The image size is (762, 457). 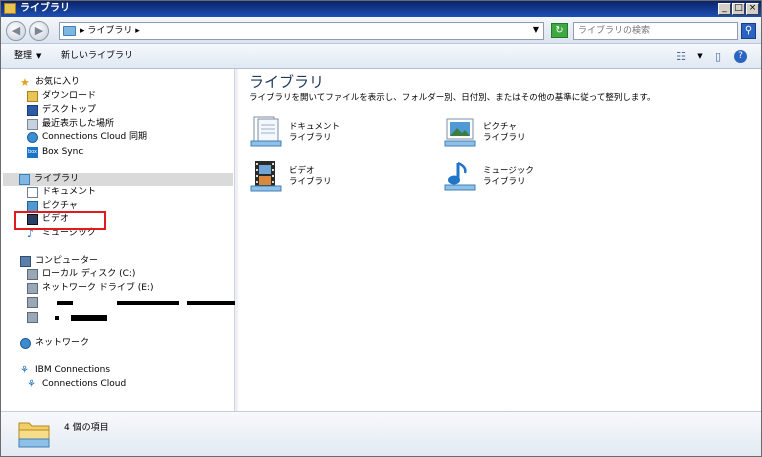 What do you see at coordinates (381, 56) in the screenshot?
I see `command-bar: 整理 ▼ 新しいライブラリ ☷ ▼ ▯ ?` at bounding box center [381, 56].